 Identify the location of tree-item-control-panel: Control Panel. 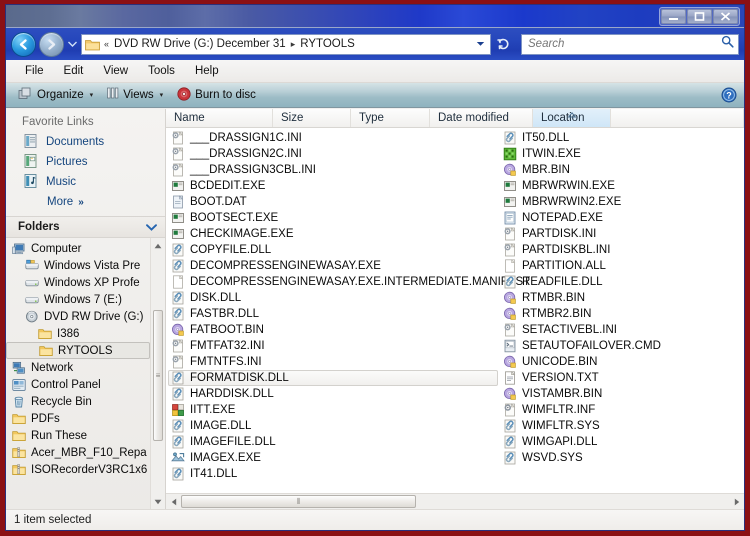
(78, 384).